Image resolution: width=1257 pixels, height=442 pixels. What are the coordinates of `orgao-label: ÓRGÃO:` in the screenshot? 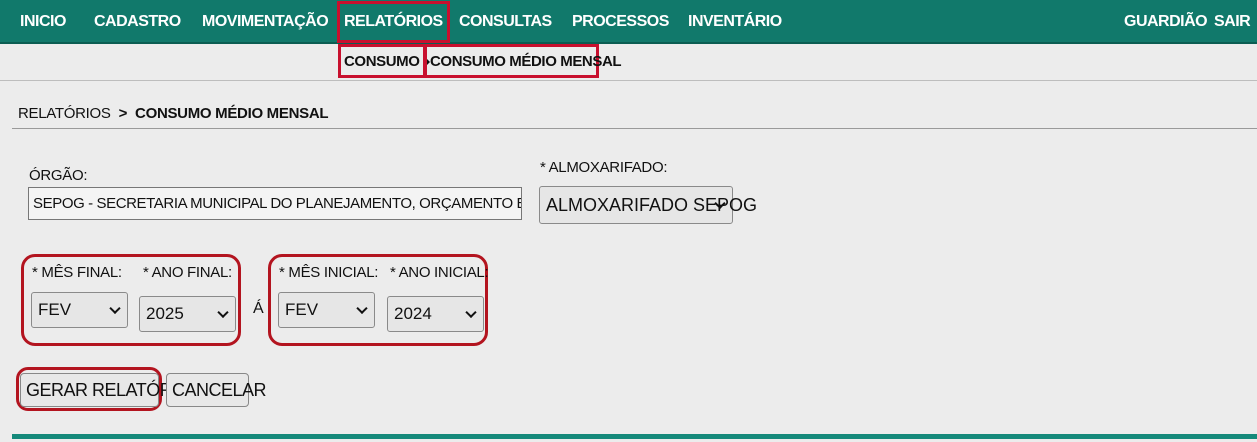 It's located at (58, 175).